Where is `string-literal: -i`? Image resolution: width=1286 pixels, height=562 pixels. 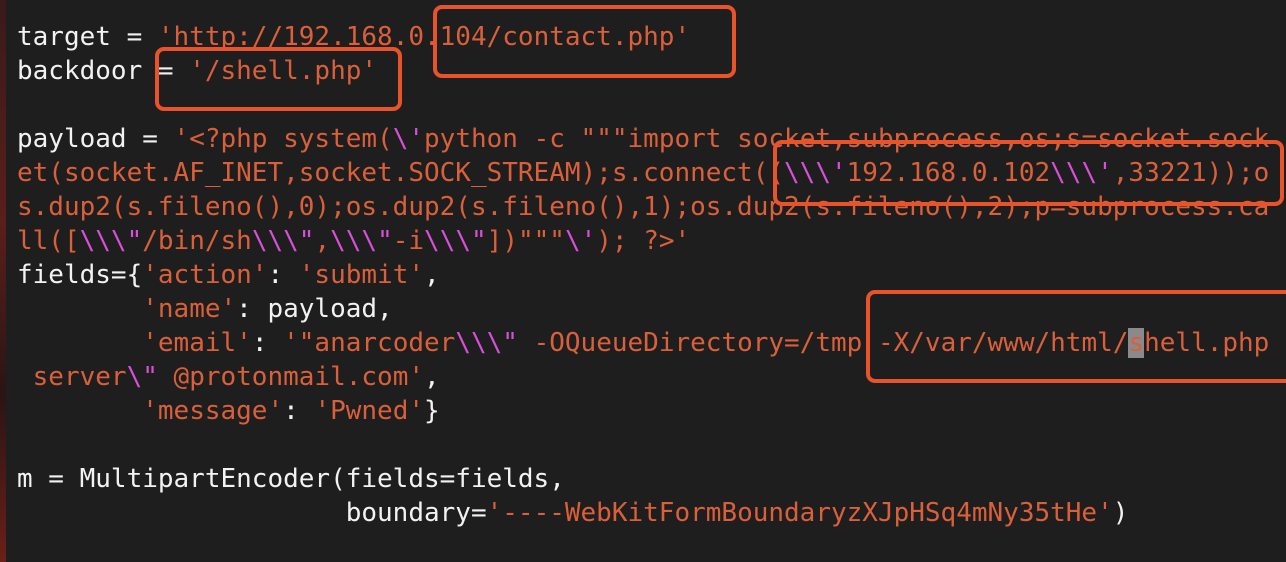 string-literal: -i is located at coordinates (408, 241).